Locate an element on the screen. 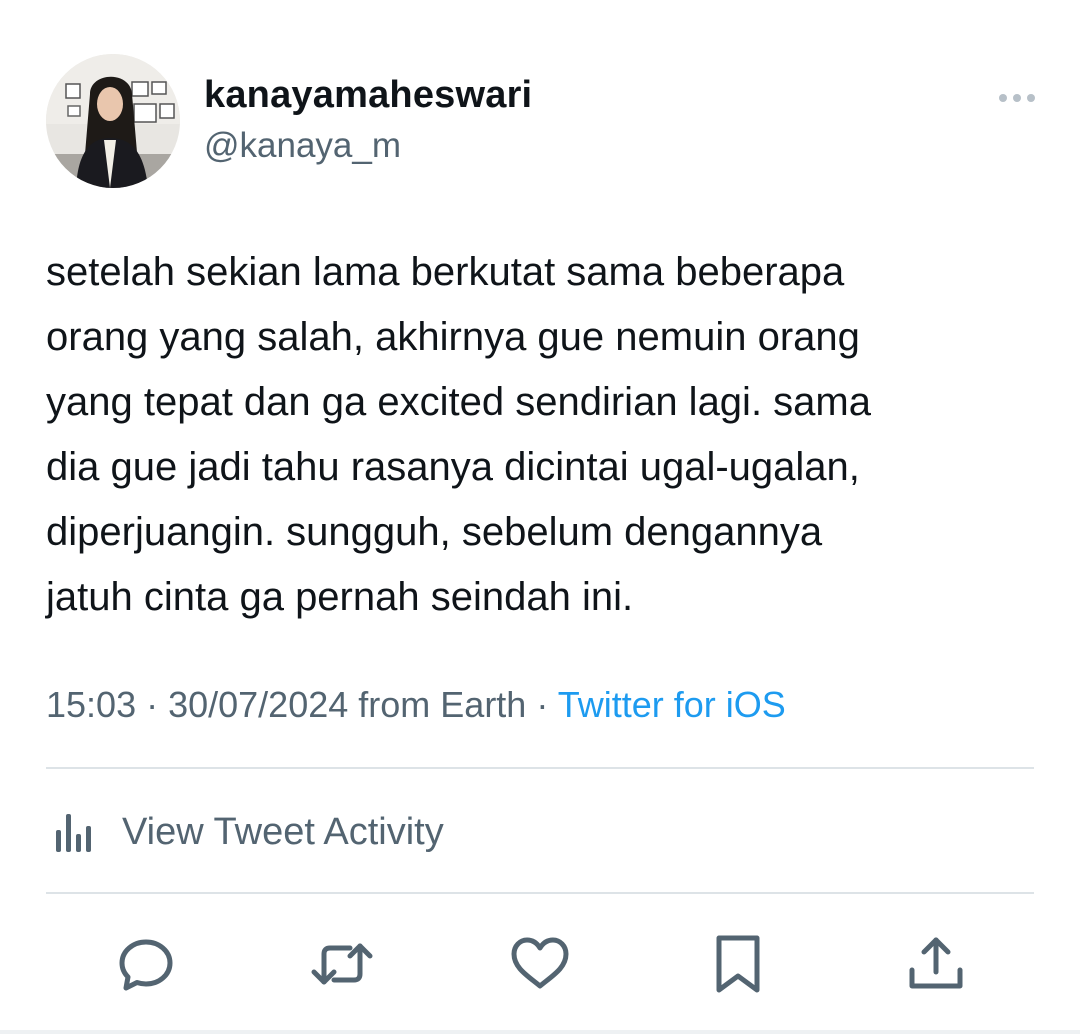  user-handle: @kanaya_m is located at coordinates (302, 146).